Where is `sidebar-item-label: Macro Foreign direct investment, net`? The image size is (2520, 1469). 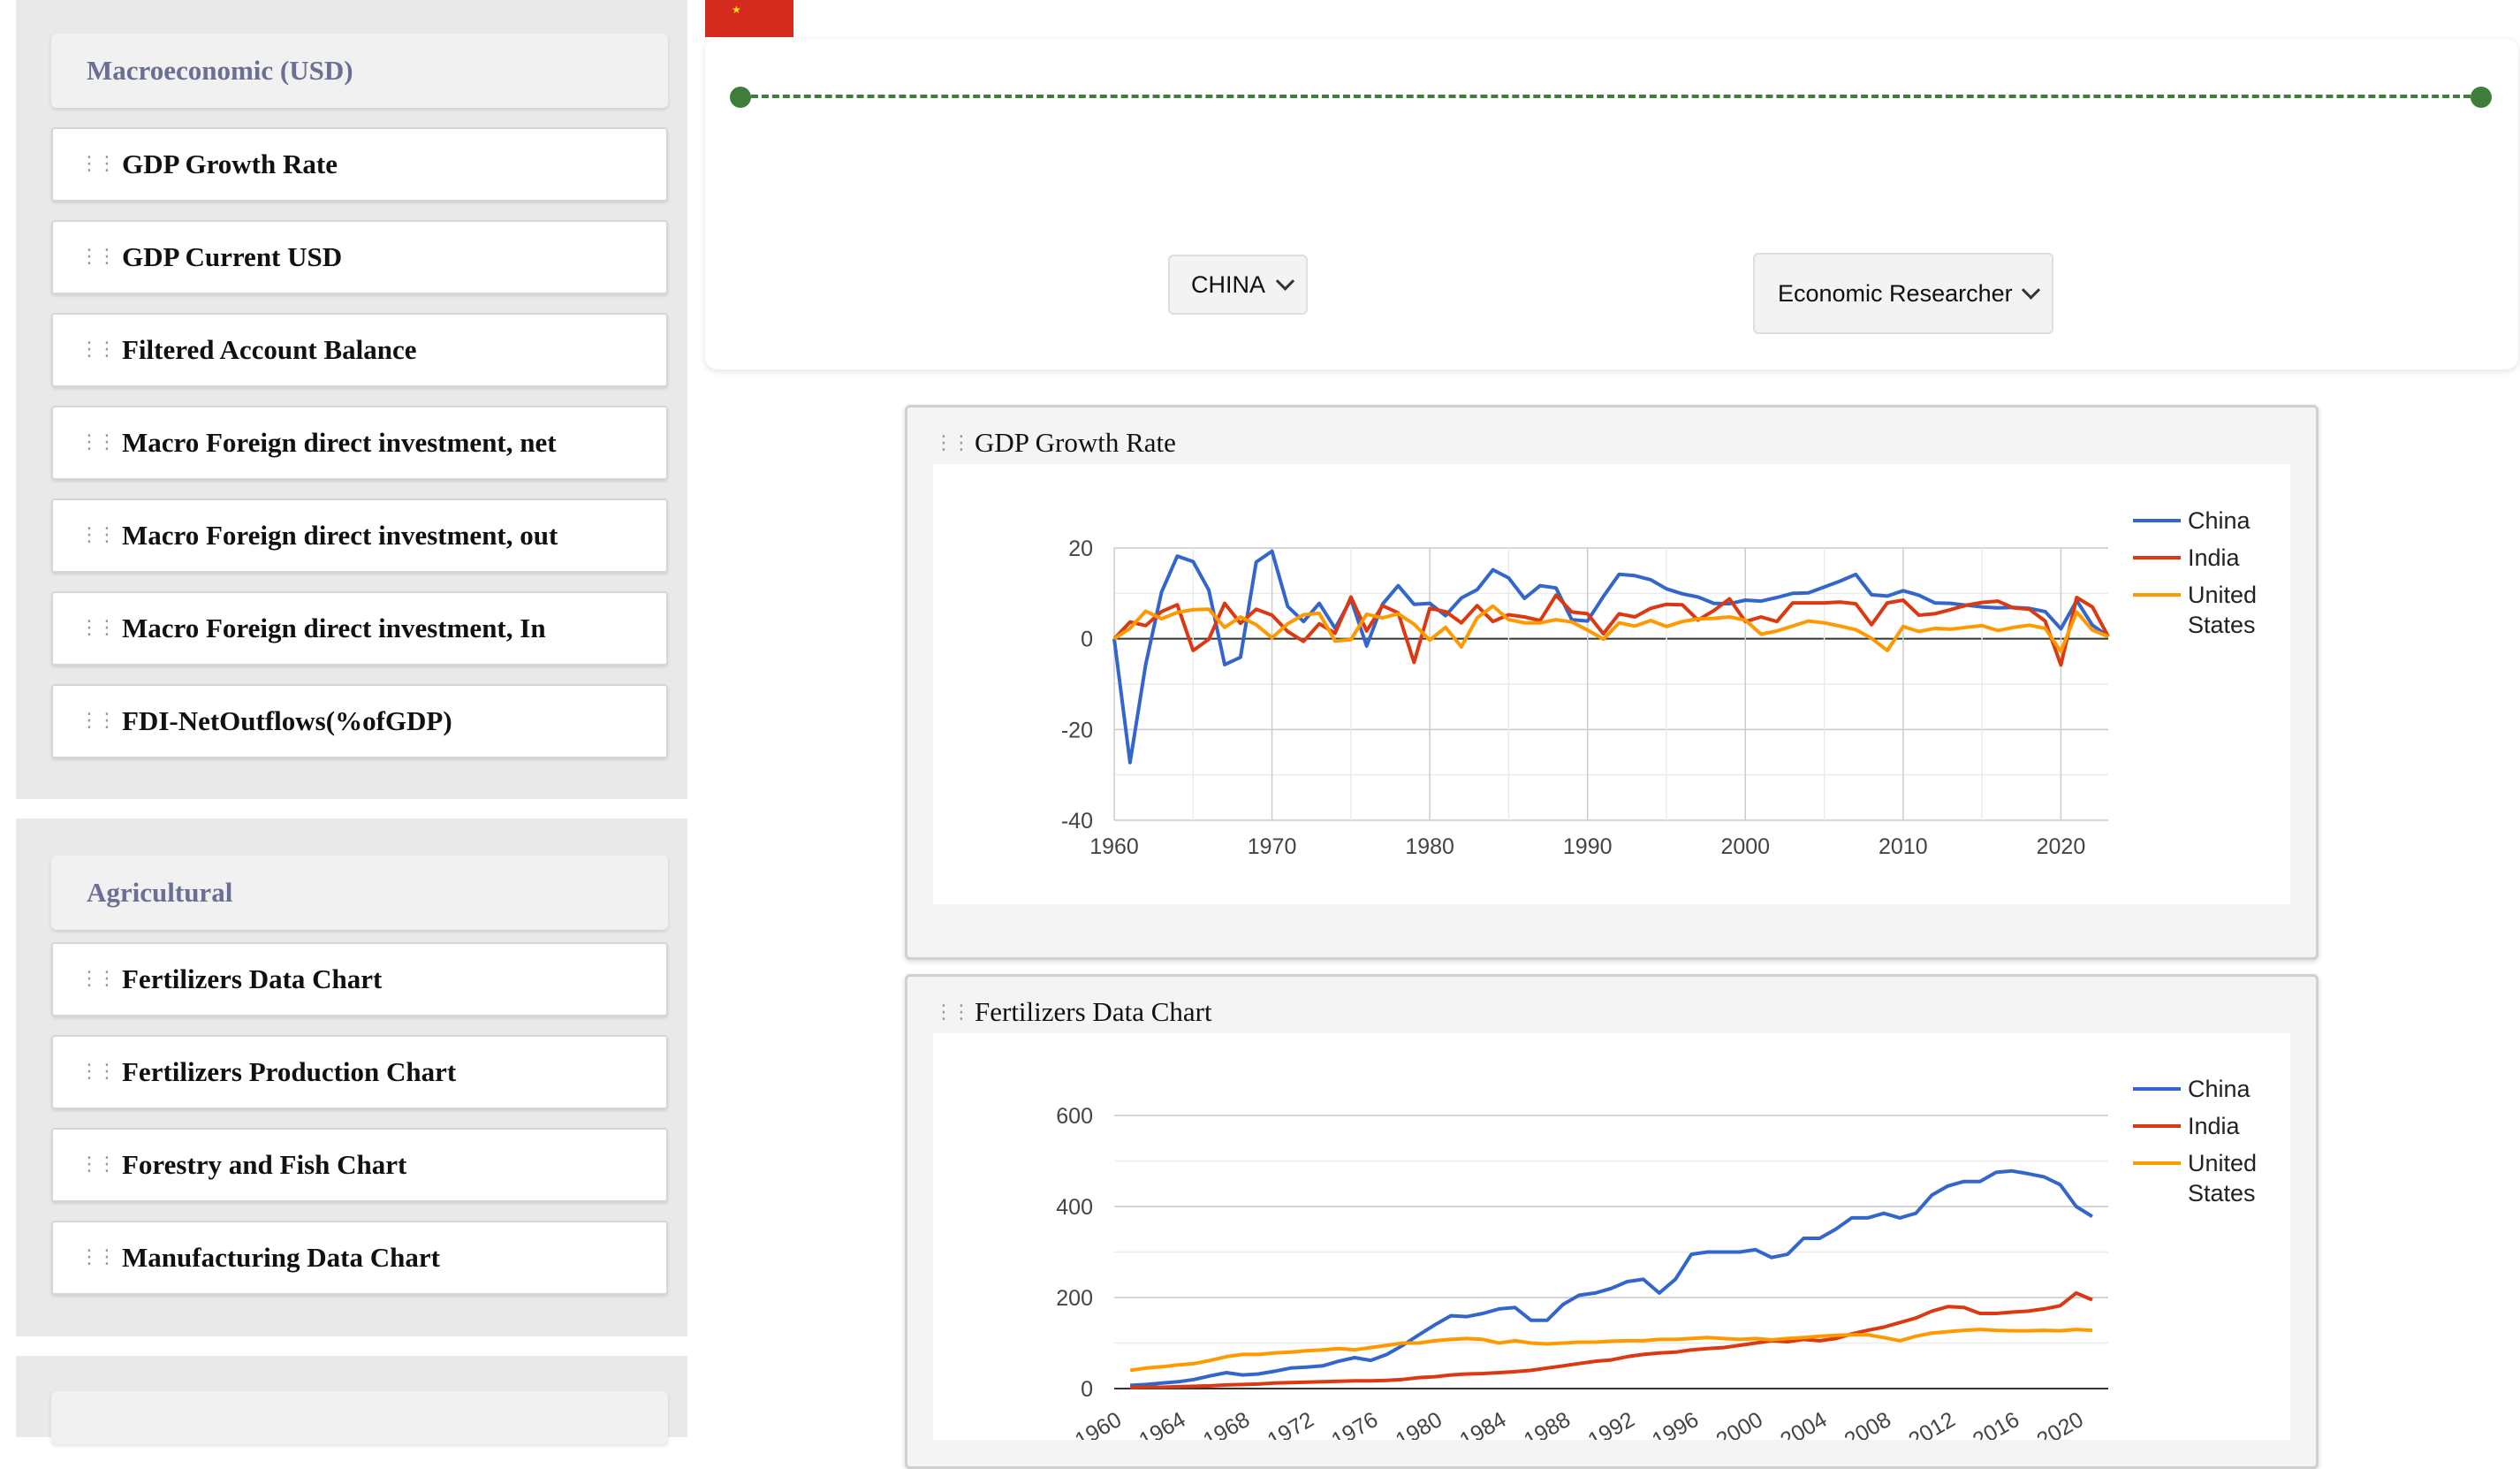
sidebar-item-label: Macro Foreign direct investment, net is located at coordinates (339, 442).